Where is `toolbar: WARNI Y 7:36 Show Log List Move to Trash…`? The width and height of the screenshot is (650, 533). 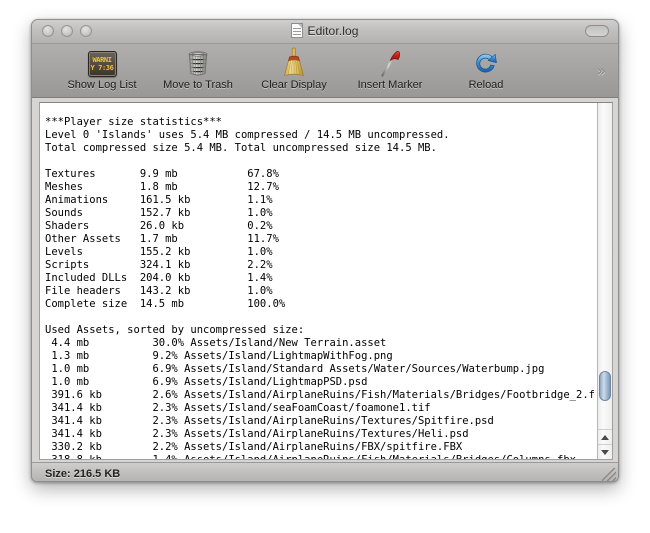 toolbar: WARNI Y 7:36 Show Log List Move to Trash… is located at coordinates (325, 71).